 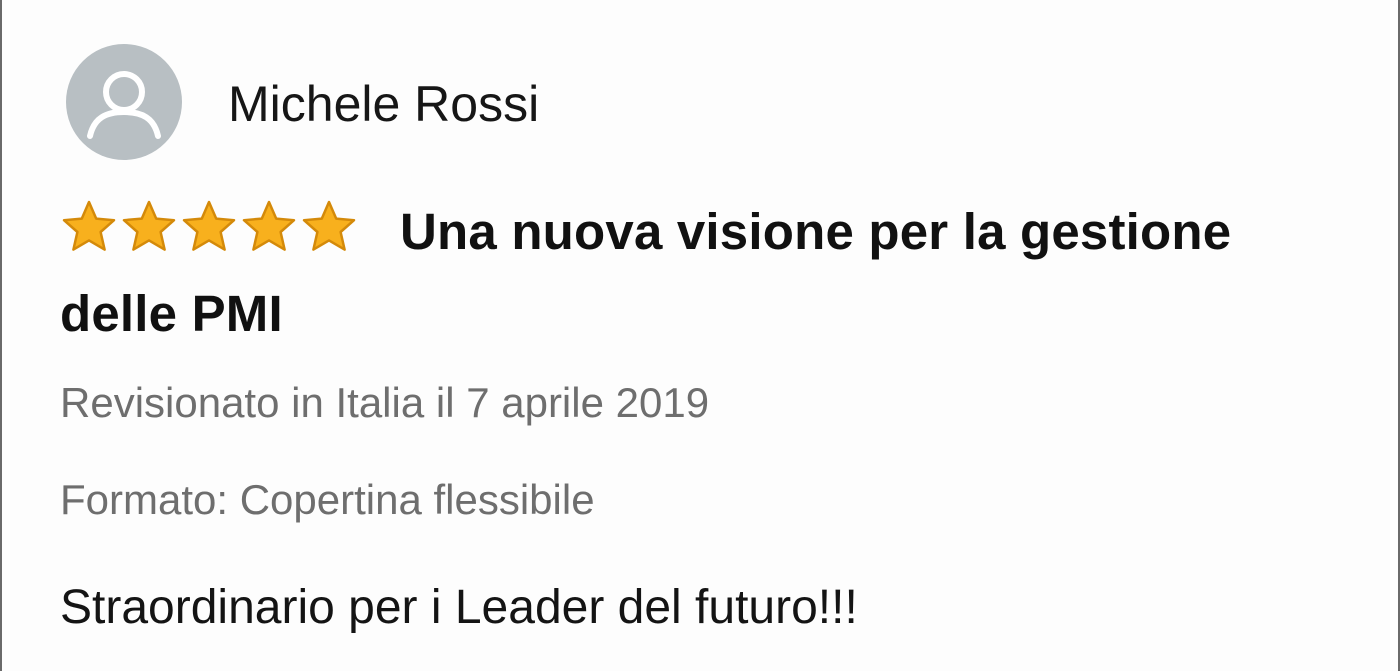 I want to click on reviewer-avatar-icon, so click(x=124, y=102).